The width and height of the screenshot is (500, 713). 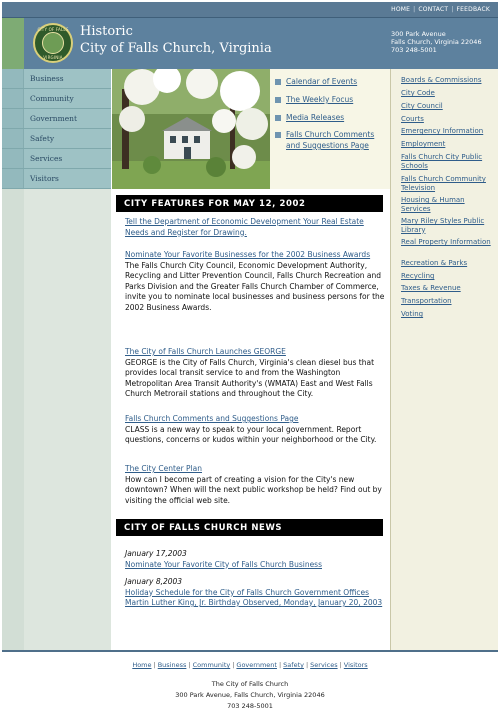 I want to click on footer-link-visitors: Visitors, so click(x=356, y=665).